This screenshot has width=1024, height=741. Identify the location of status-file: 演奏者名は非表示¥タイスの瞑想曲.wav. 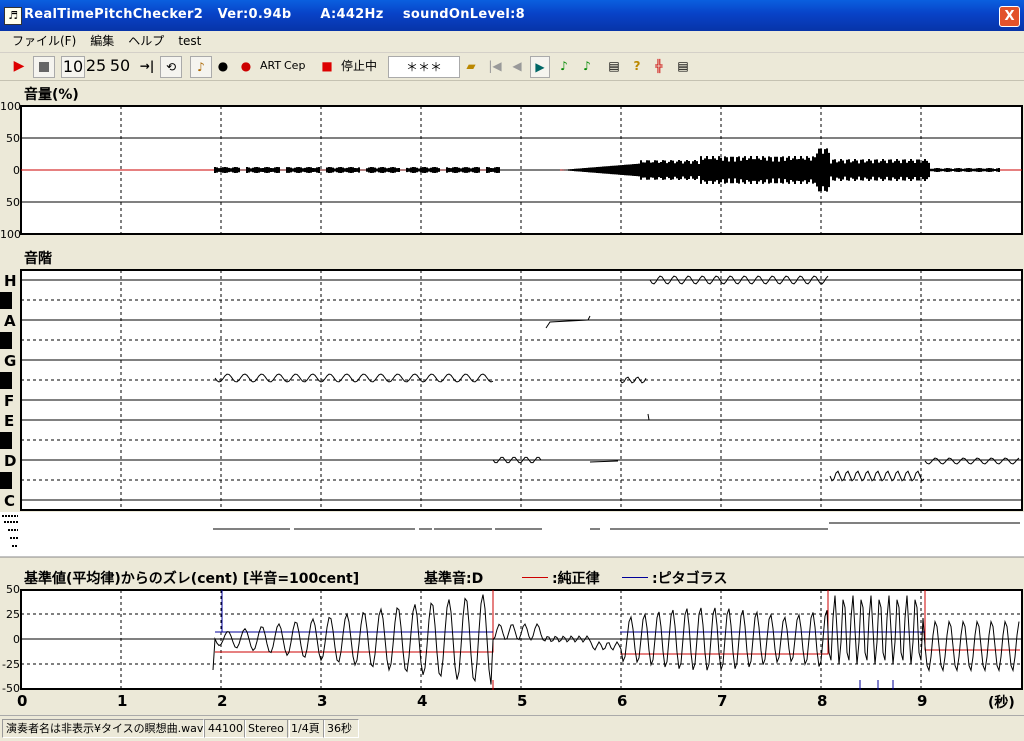
(103, 728).